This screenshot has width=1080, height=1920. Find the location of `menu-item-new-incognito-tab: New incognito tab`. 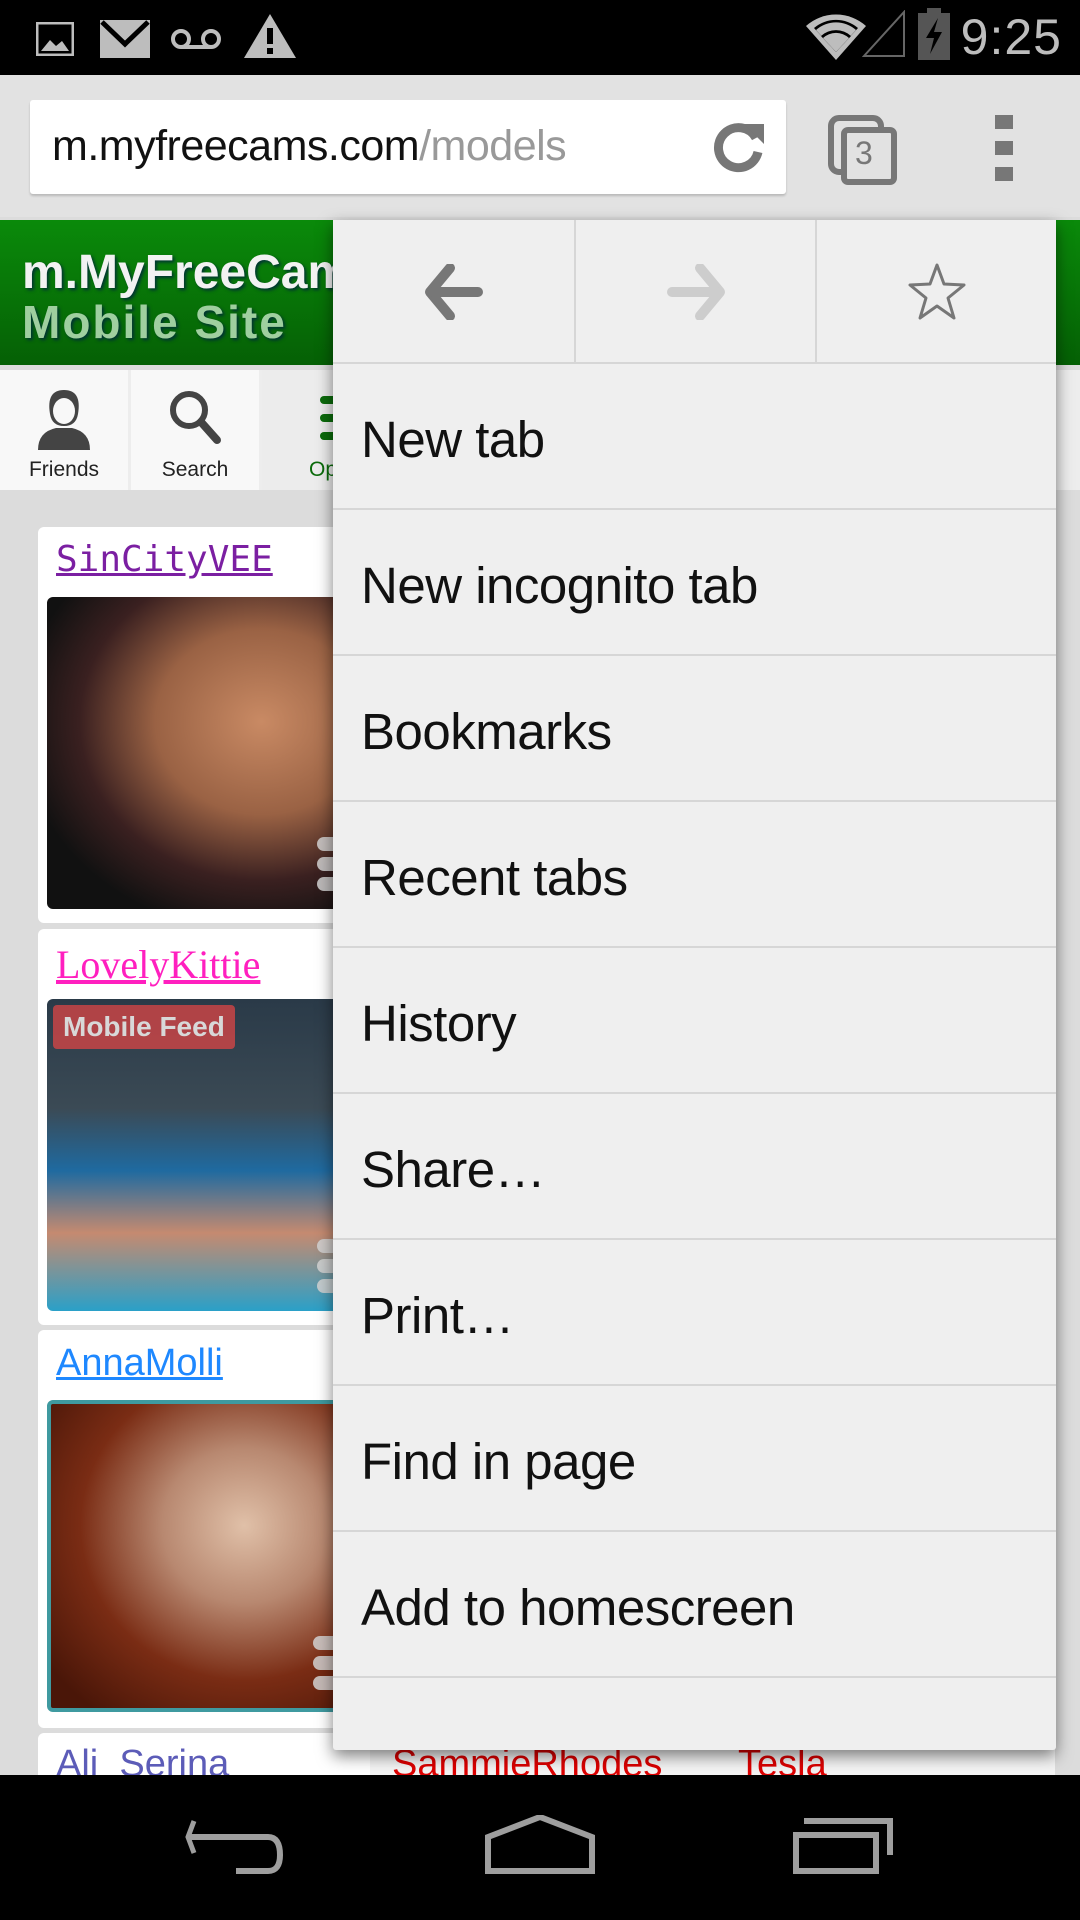

menu-item-new-incognito-tab: New incognito tab is located at coordinates (694, 583).